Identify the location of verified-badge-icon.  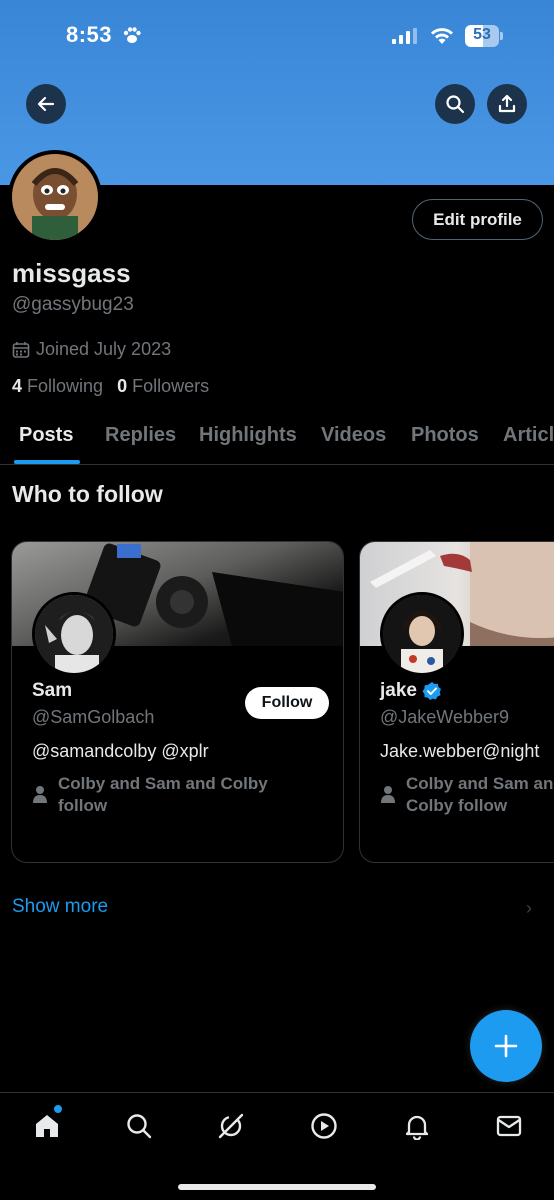
(431, 691).